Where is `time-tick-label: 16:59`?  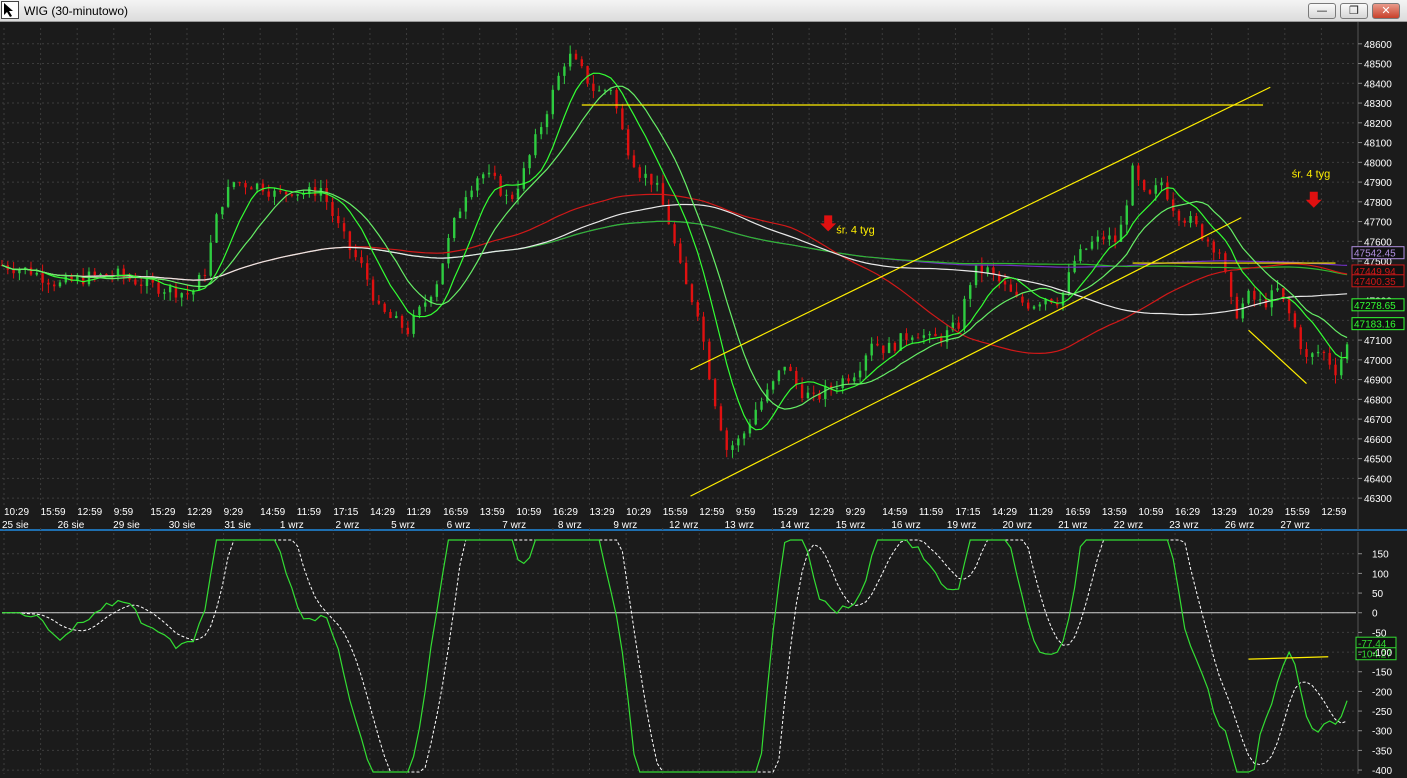
time-tick-label: 16:59 is located at coordinates (1077, 512).